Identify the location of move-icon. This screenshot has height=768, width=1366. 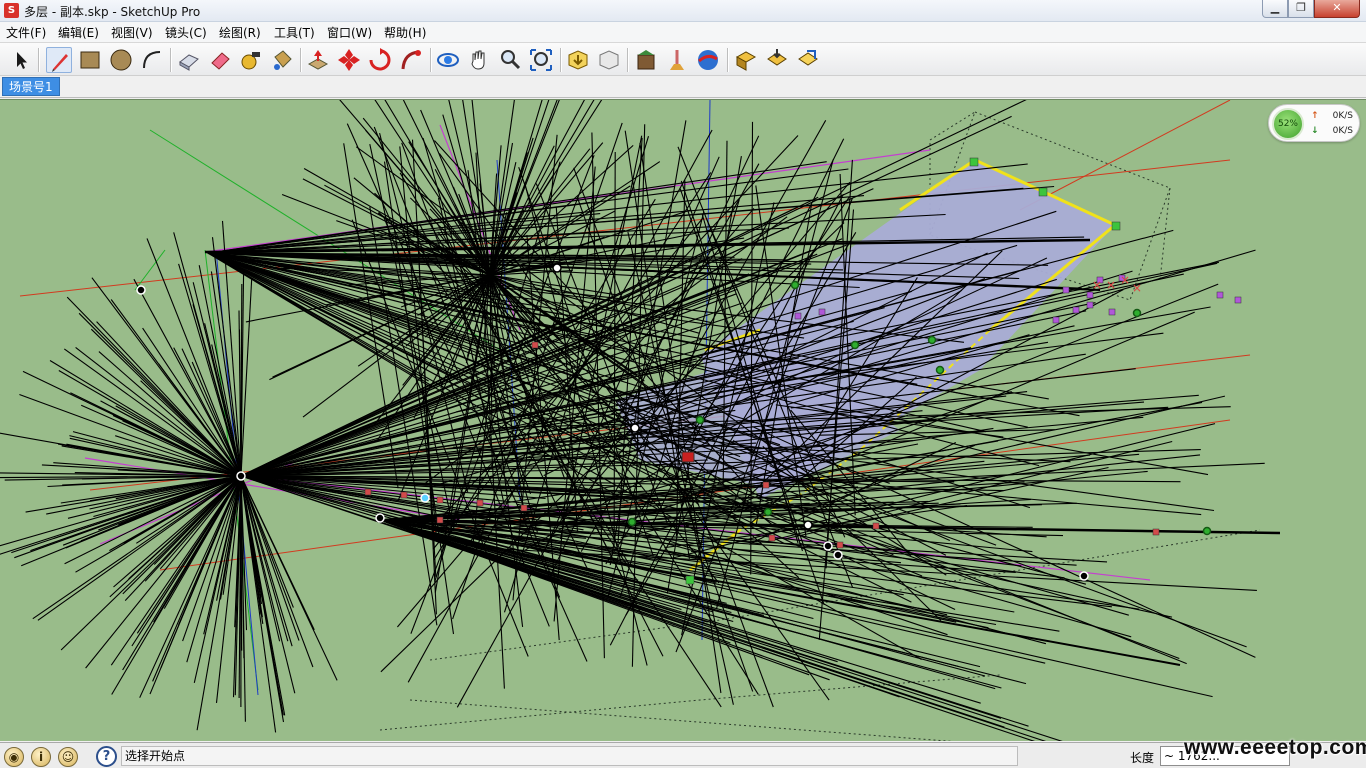
(349, 60).